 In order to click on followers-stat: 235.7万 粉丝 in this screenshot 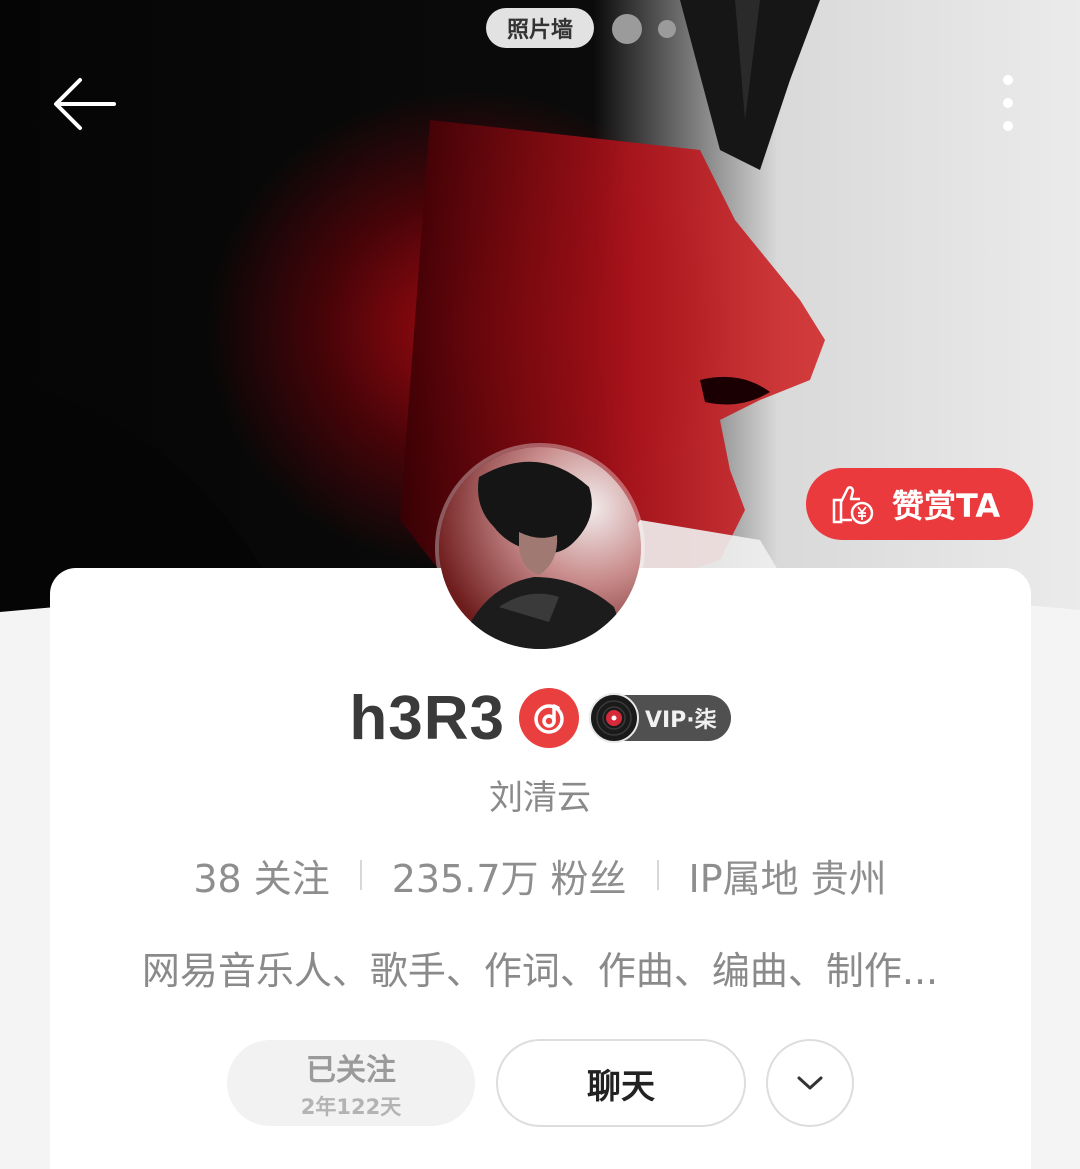, I will do `click(509, 875)`.